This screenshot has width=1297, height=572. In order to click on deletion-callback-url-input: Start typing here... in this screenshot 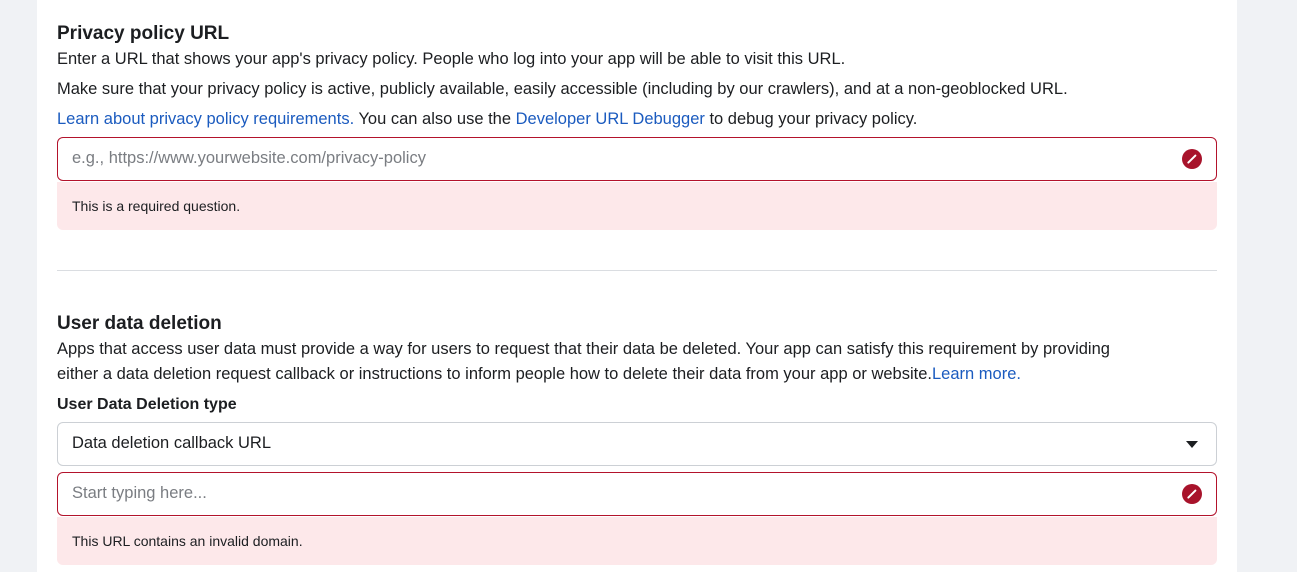, I will do `click(637, 494)`.